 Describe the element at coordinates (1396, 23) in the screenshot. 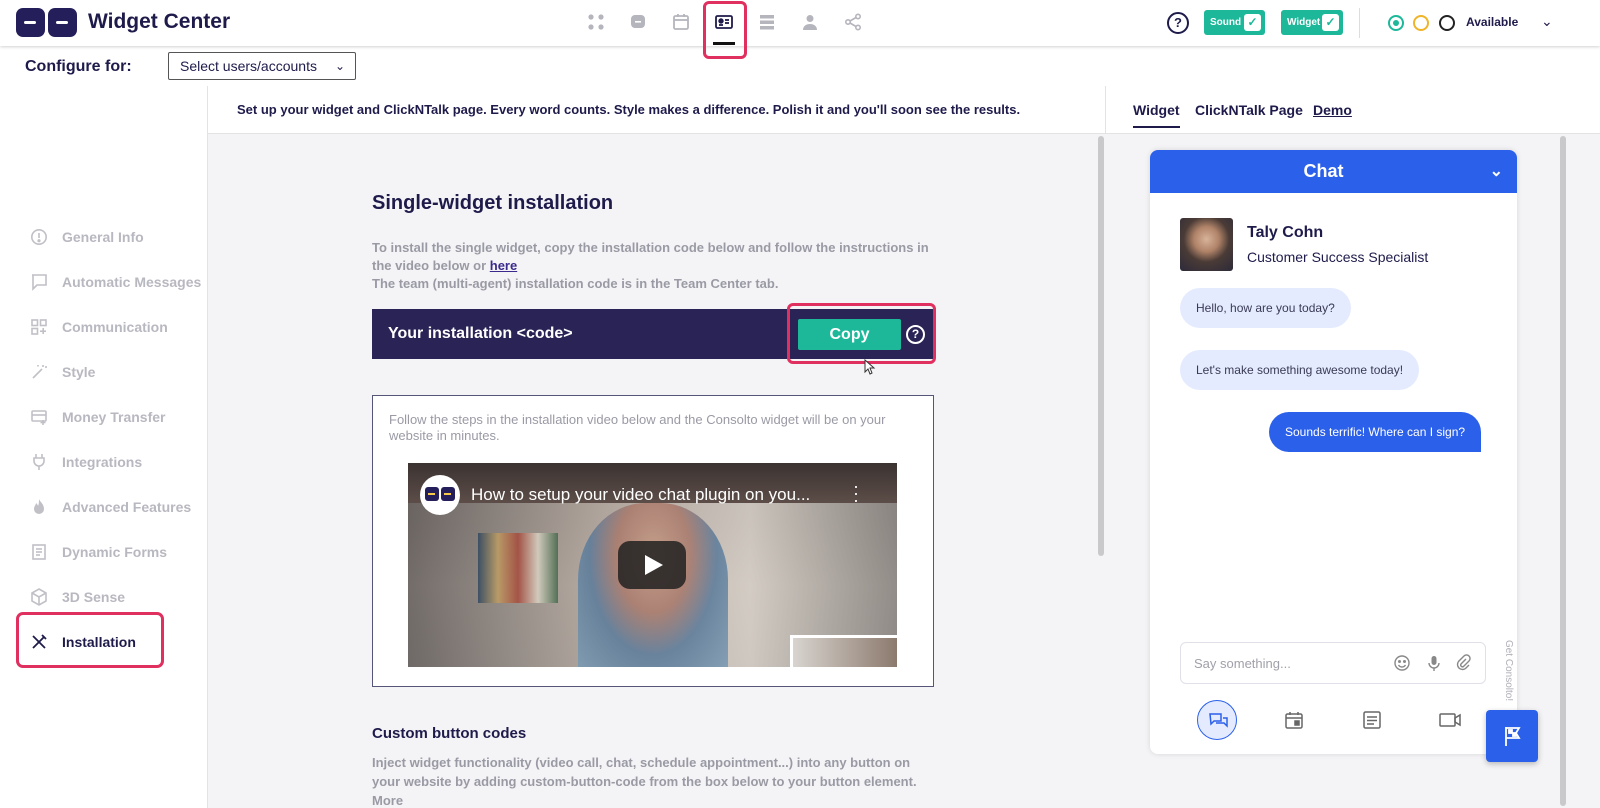

I see `status-online-radio` at that location.